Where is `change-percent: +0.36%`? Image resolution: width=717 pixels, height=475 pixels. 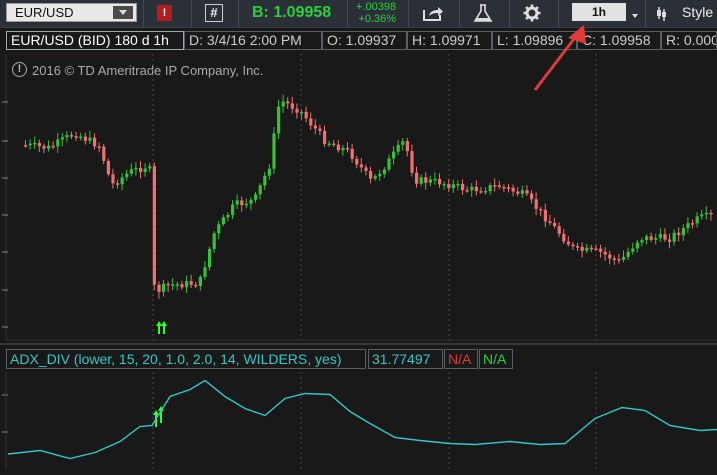
change-percent: +0.36% is located at coordinates (377, 19).